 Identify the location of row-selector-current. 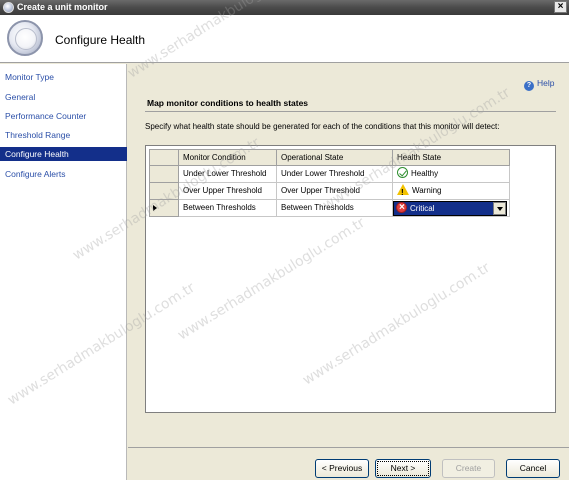
(164, 208).